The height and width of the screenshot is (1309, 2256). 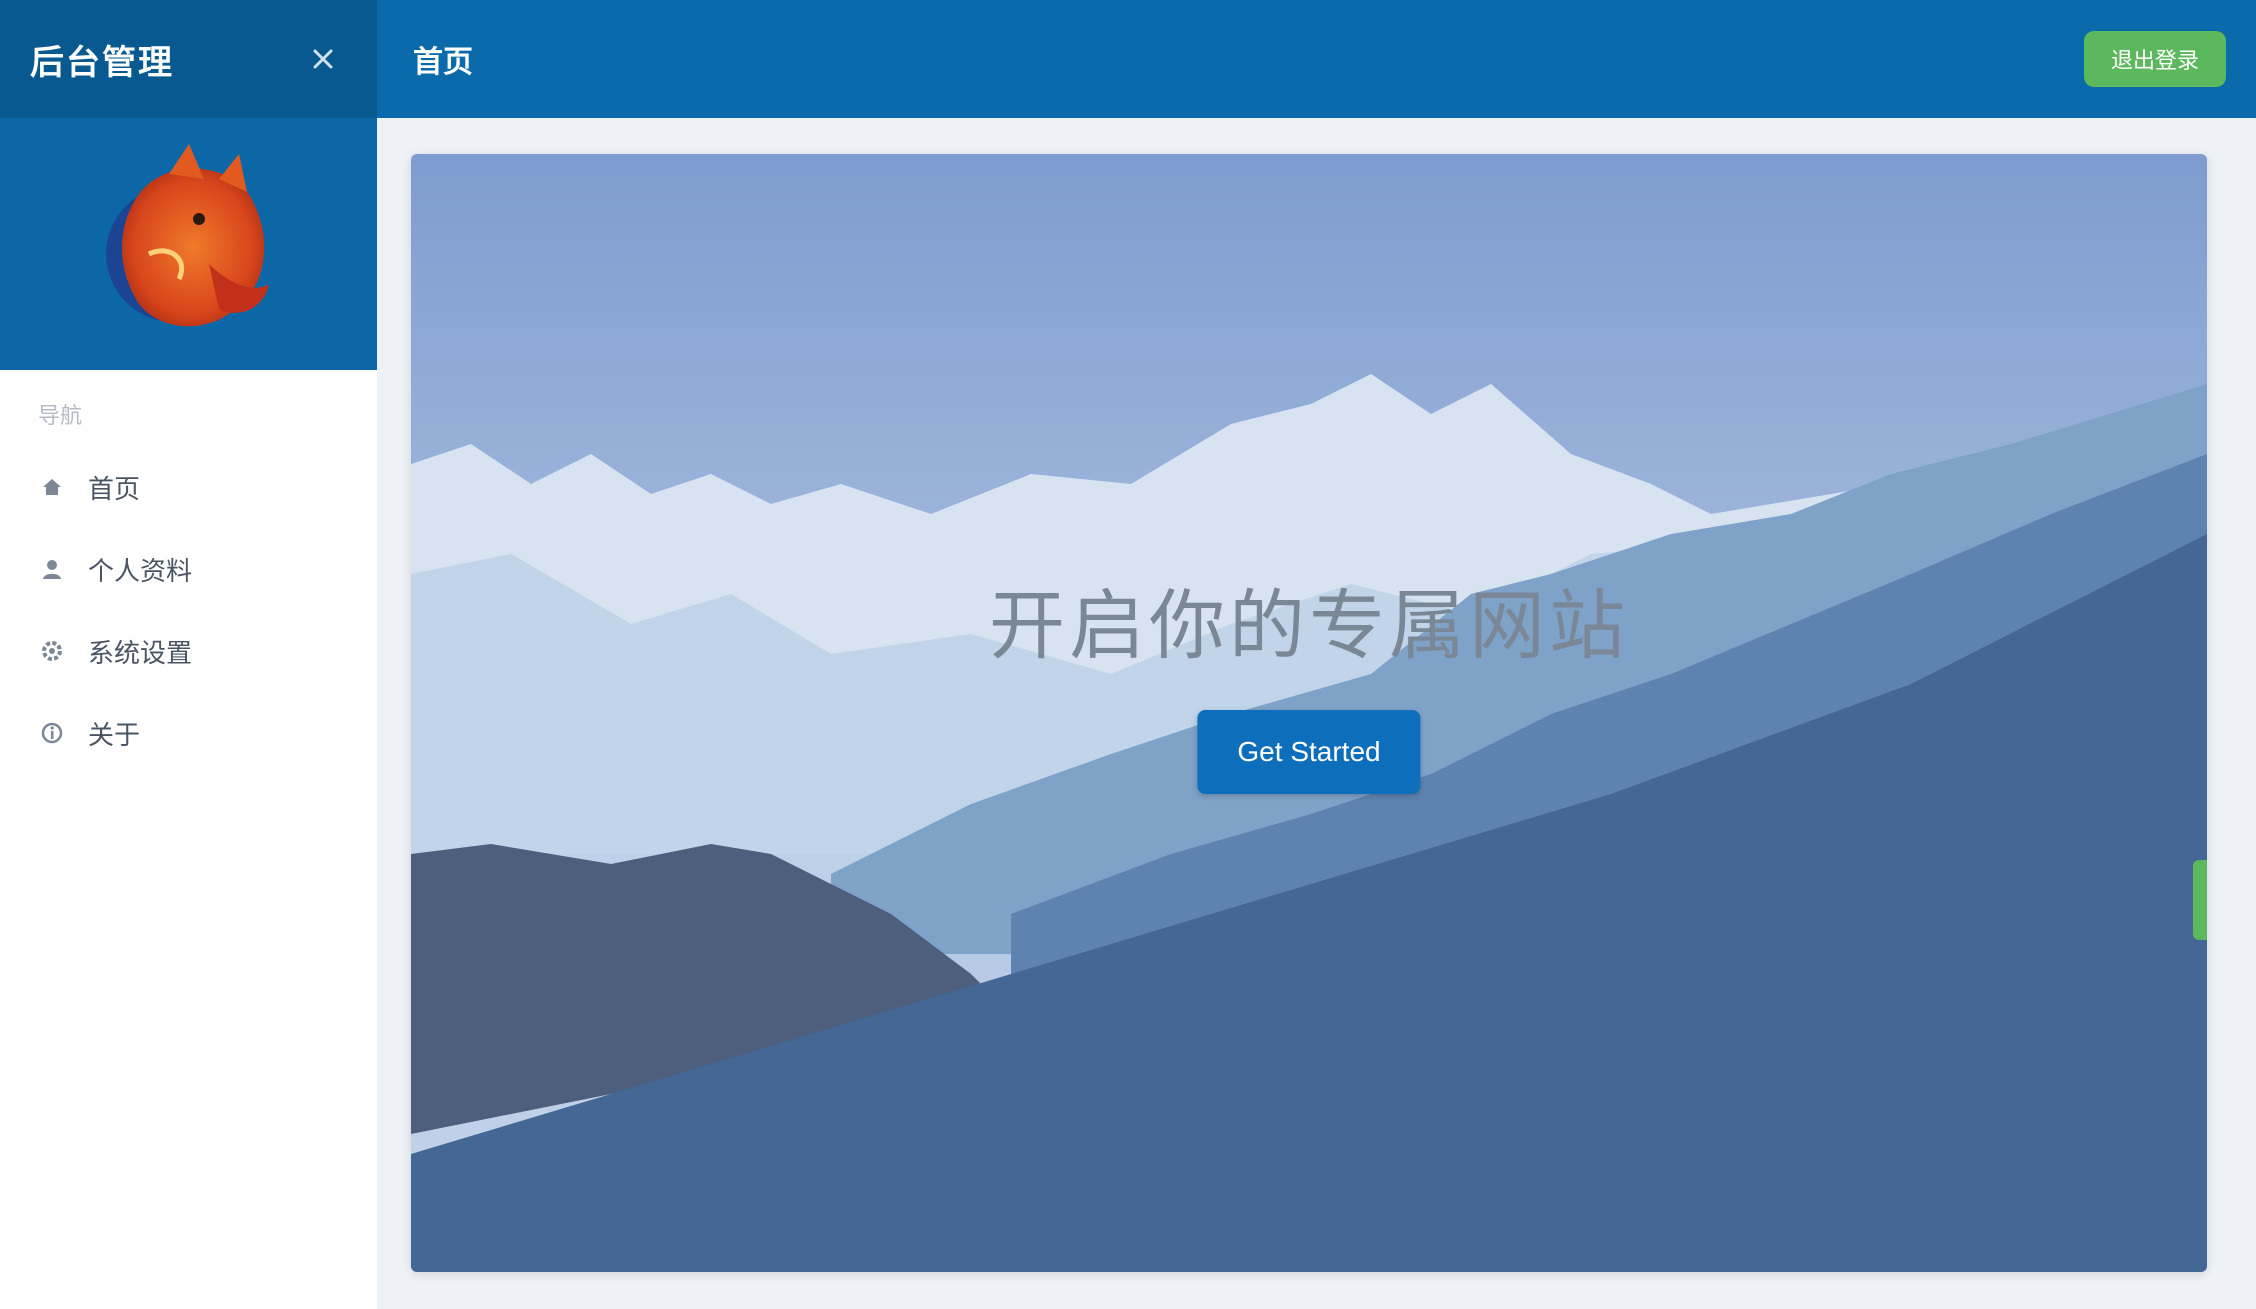 I want to click on get-started-button: Get Started, so click(x=1309, y=752).